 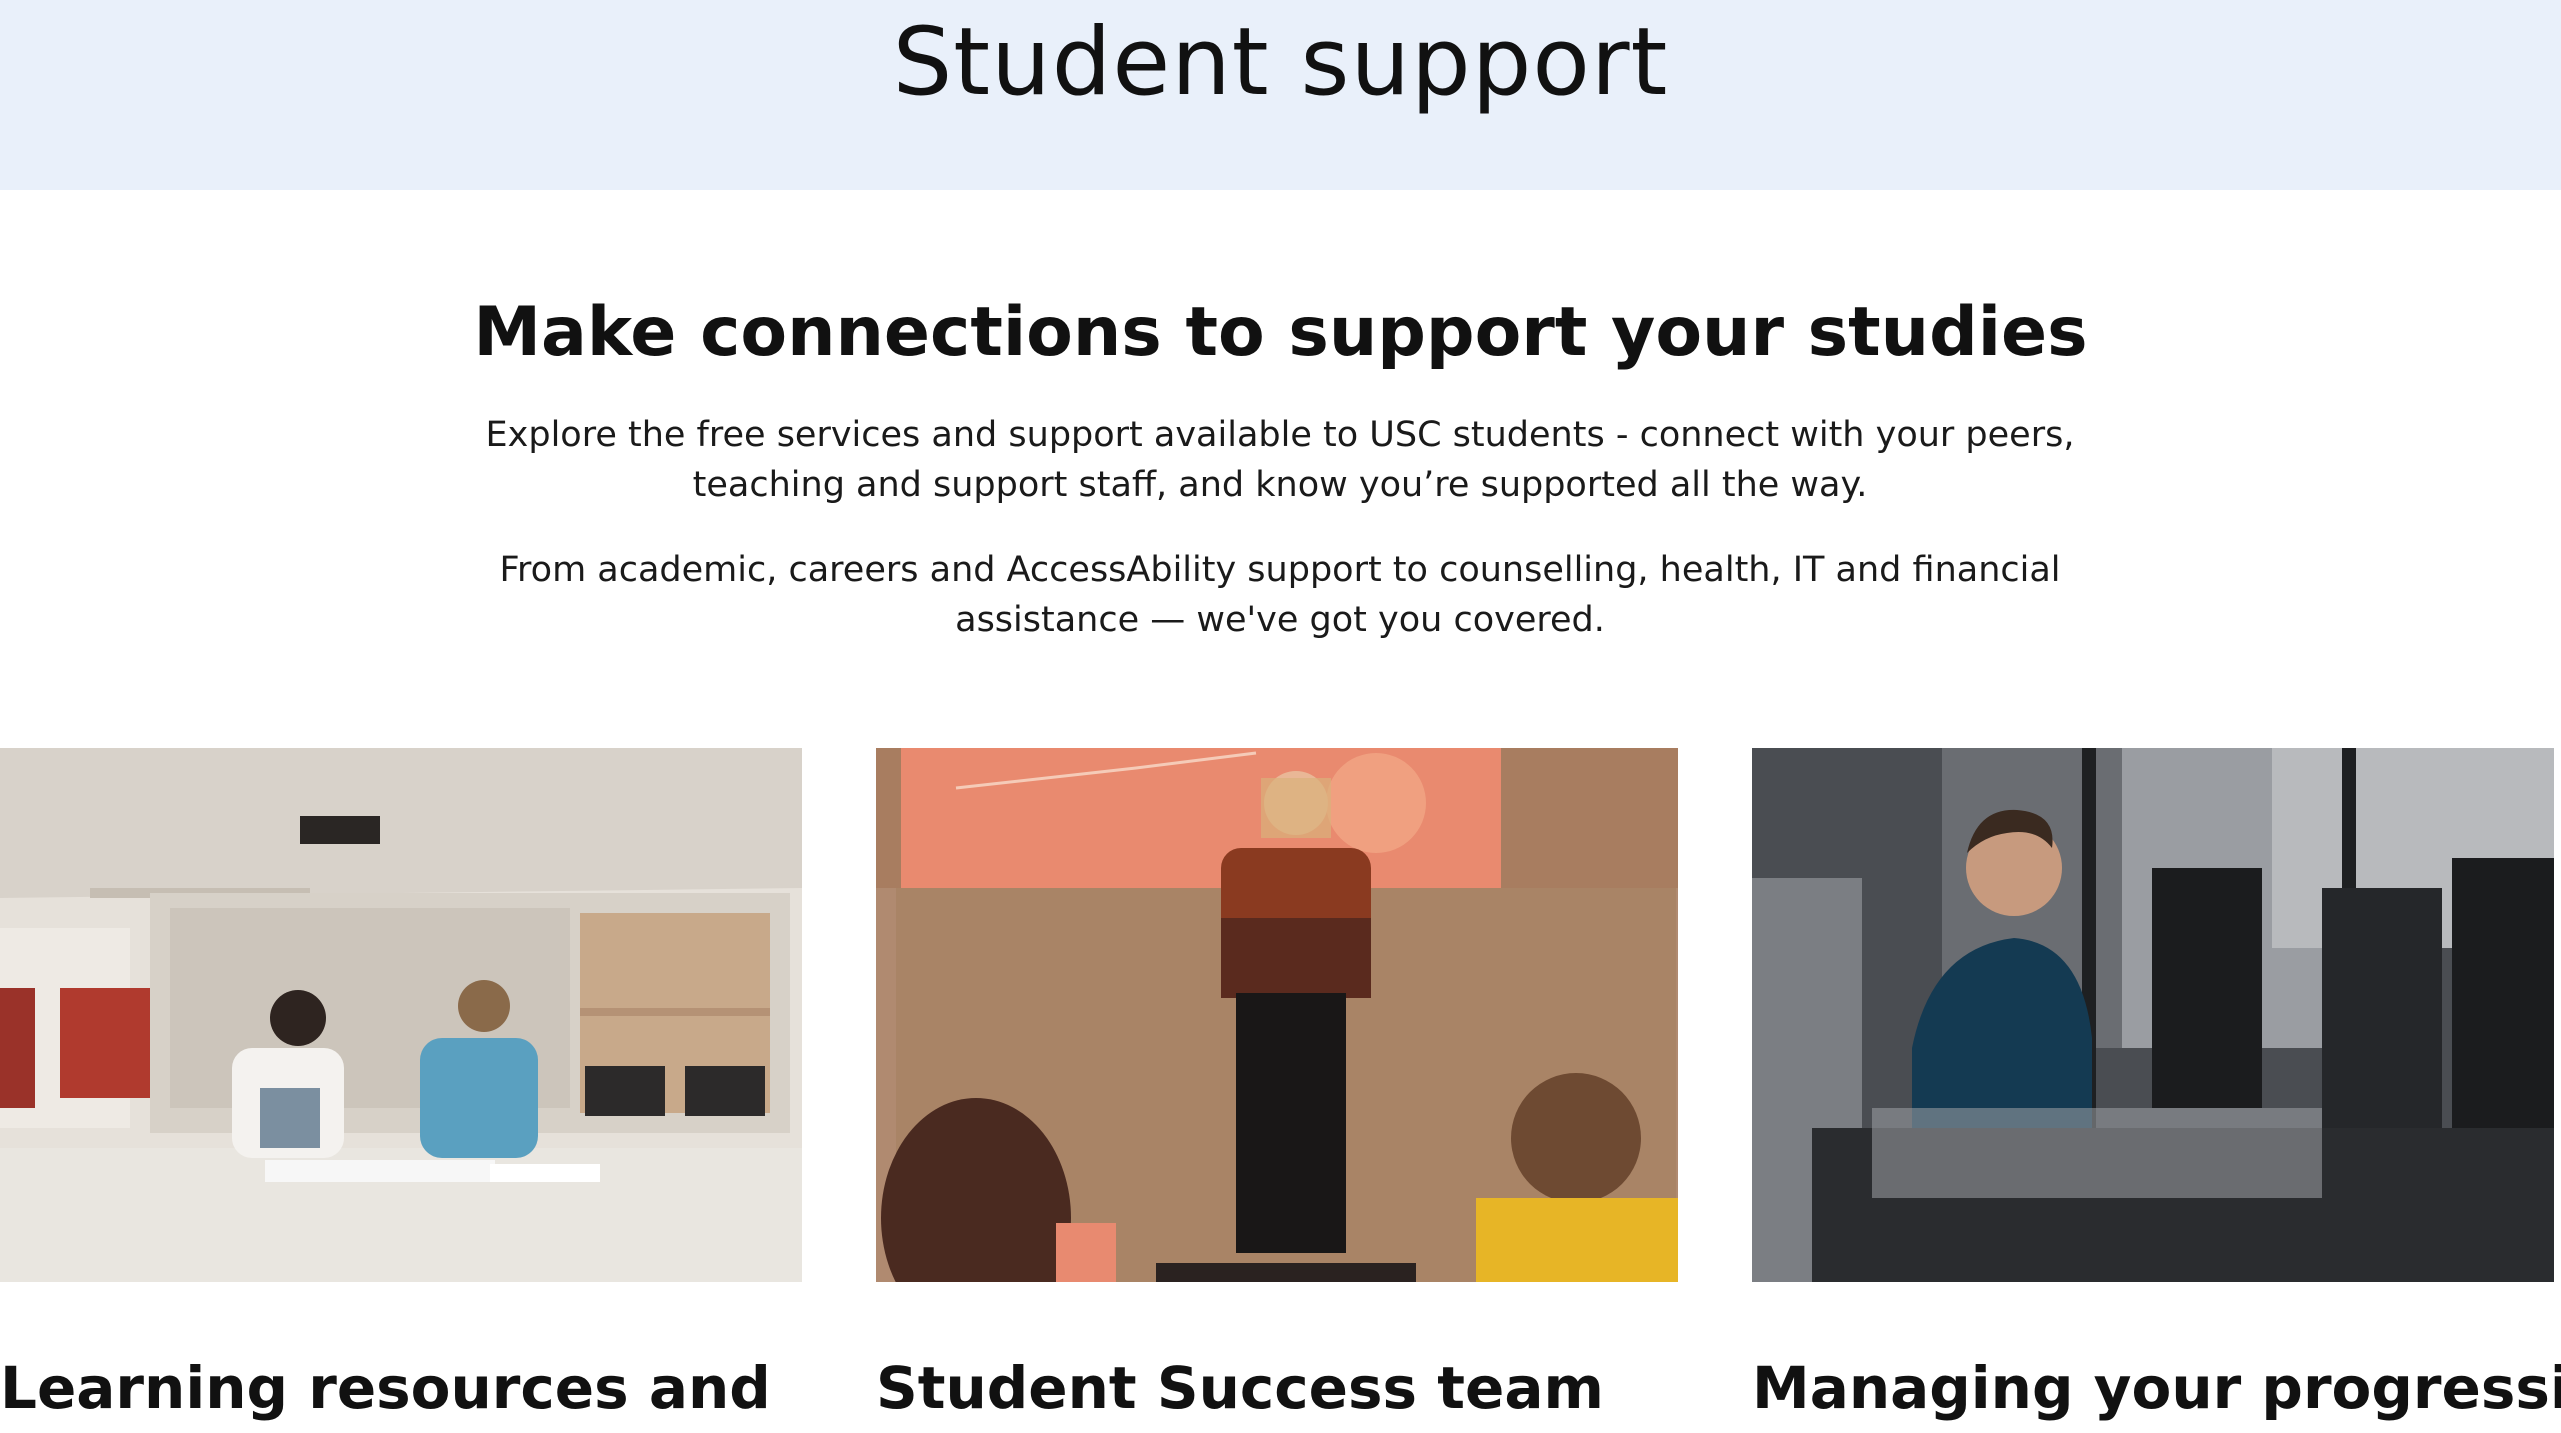 I want to click on photo-two-students-studying-icon, so click(x=401, y=1015).